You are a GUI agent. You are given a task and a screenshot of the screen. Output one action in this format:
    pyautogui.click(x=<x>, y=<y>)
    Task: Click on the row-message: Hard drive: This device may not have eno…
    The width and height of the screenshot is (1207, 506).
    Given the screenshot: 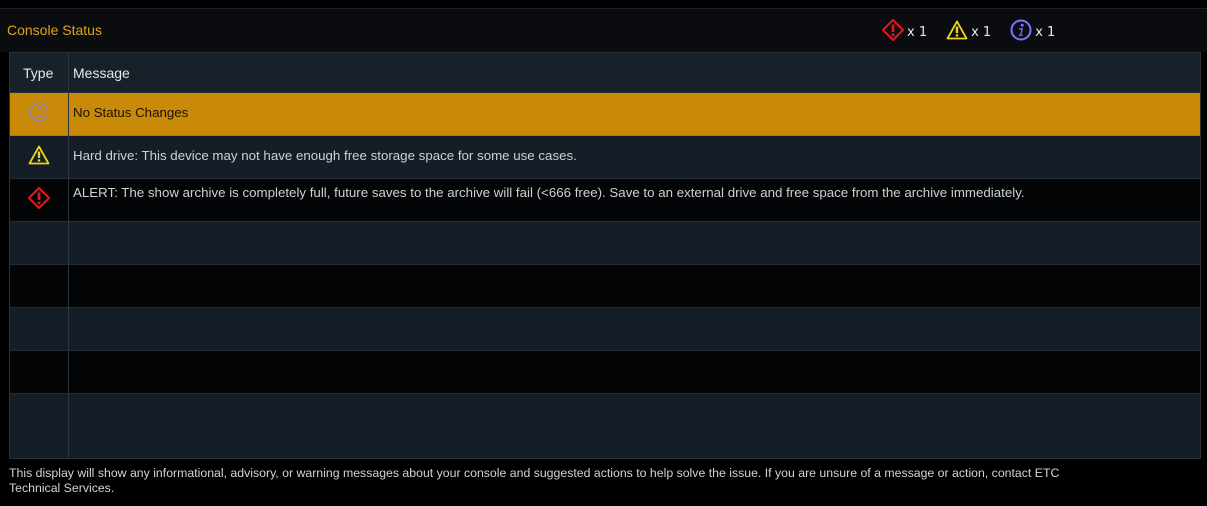 What is the action you would take?
    pyautogui.click(x=325, y=155)
    